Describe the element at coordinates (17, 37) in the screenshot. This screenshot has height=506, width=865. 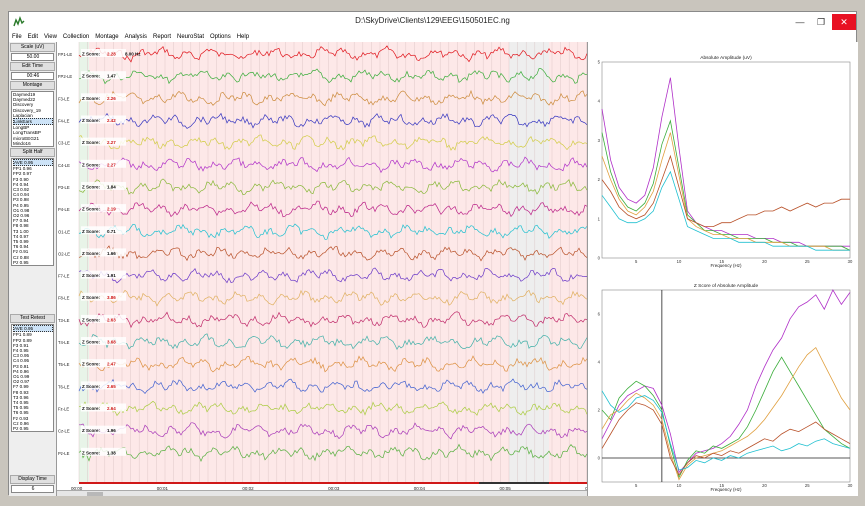
I see `menu-file: File` at that location.